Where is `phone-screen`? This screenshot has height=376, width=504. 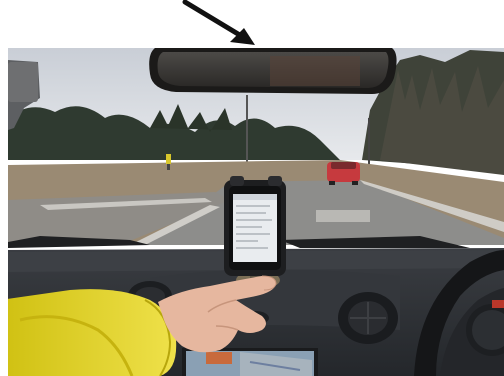
phone-screen is located at coordinates (255, 228).